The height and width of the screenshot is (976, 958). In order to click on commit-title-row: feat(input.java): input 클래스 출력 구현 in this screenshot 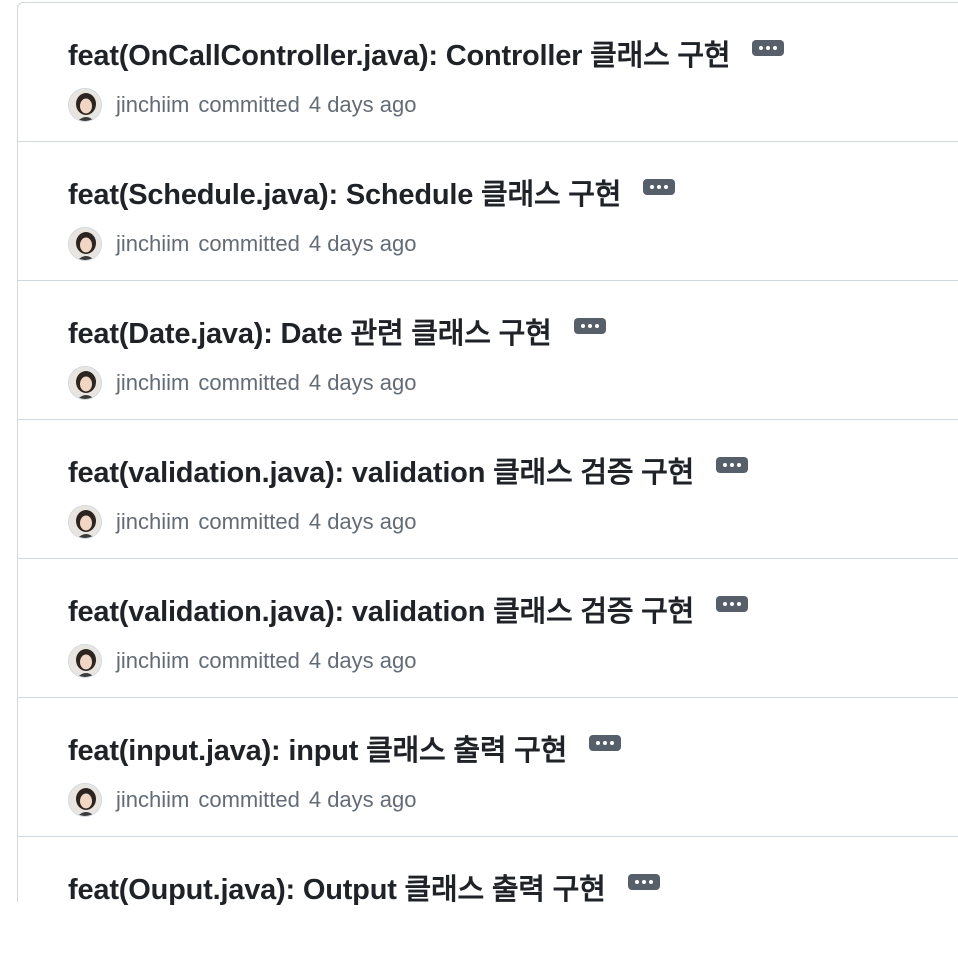, I will do `click(345, 748)`.